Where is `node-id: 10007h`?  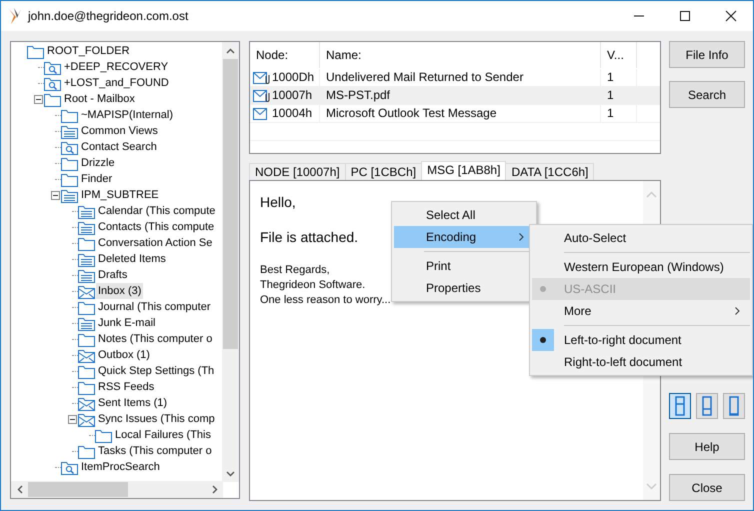
node-id: 10007h is located at coordinates (292, 95).